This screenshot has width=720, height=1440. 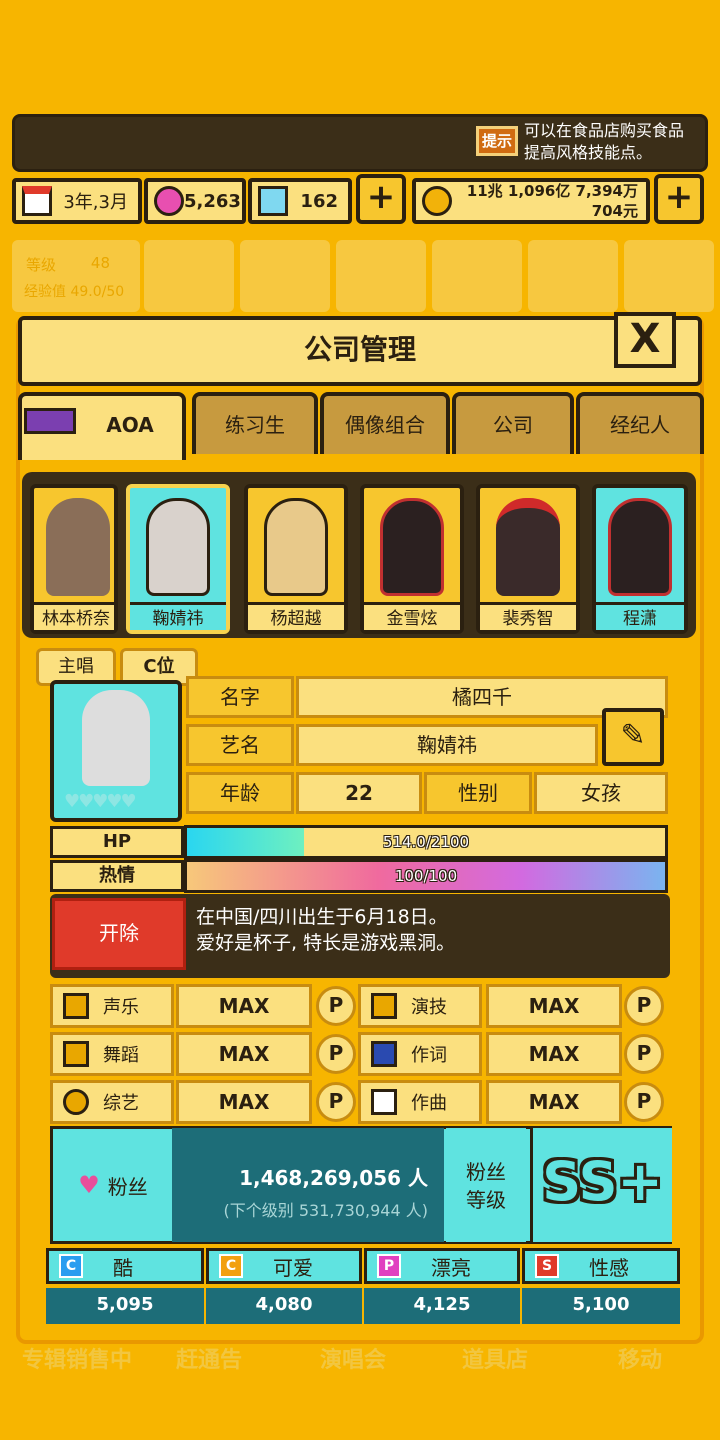 I want to click on bg-level-label: 等级, so click(x=41, y=265).